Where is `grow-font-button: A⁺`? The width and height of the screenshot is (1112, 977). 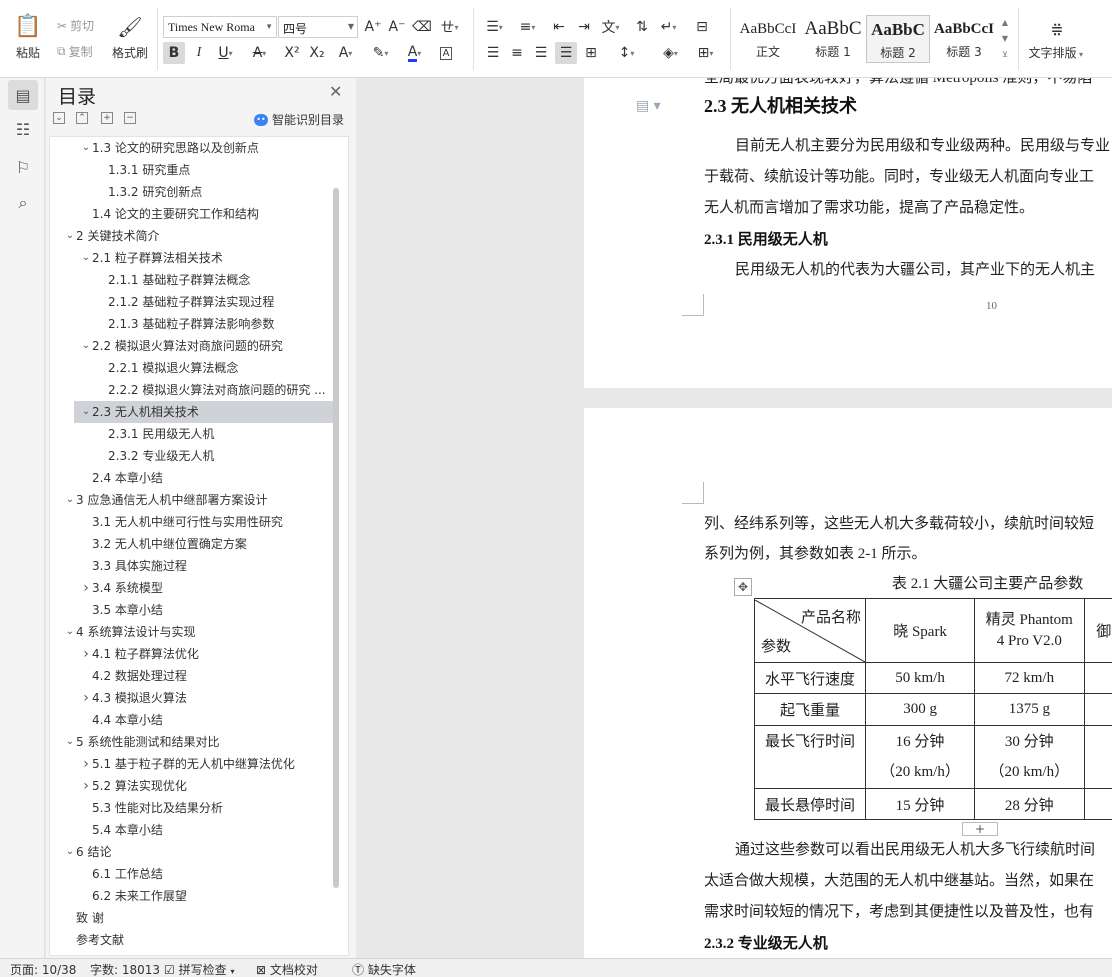
grow-font-button: A⁺ is located at coordinates (373, 27).